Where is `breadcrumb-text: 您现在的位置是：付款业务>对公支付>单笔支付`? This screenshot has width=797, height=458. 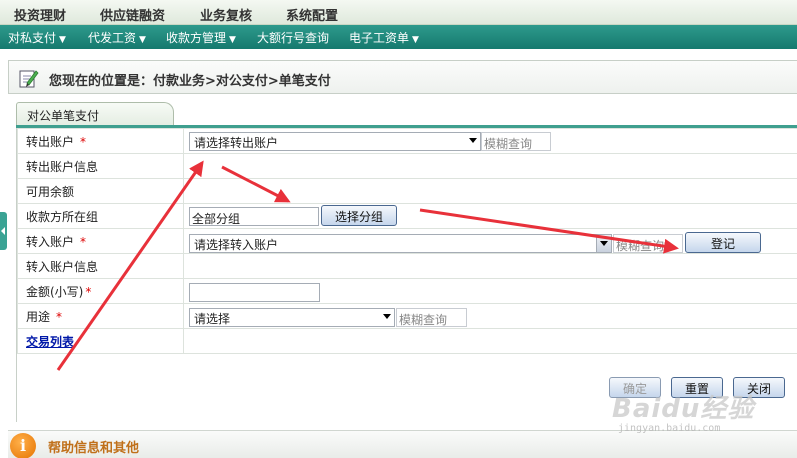
breadcrumb-text: 您现在的位置是：付款业务>对公支付>单笔支付 is located at coordinates (190, 81).